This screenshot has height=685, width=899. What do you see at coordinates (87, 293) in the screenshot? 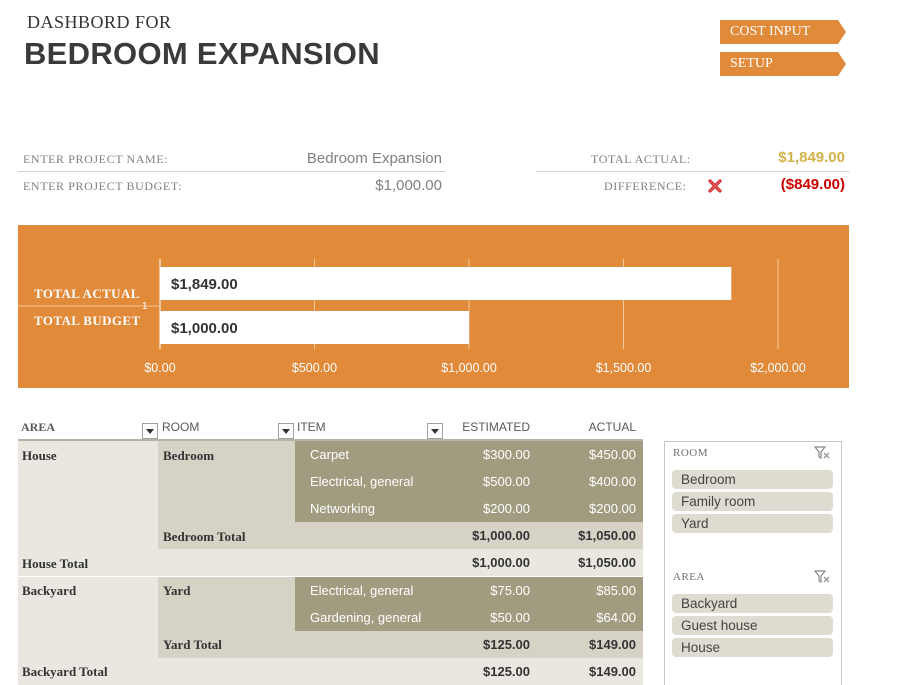
I see `chart-category-label: TOTAL ACTUAL` at bounding box center [87, 293].